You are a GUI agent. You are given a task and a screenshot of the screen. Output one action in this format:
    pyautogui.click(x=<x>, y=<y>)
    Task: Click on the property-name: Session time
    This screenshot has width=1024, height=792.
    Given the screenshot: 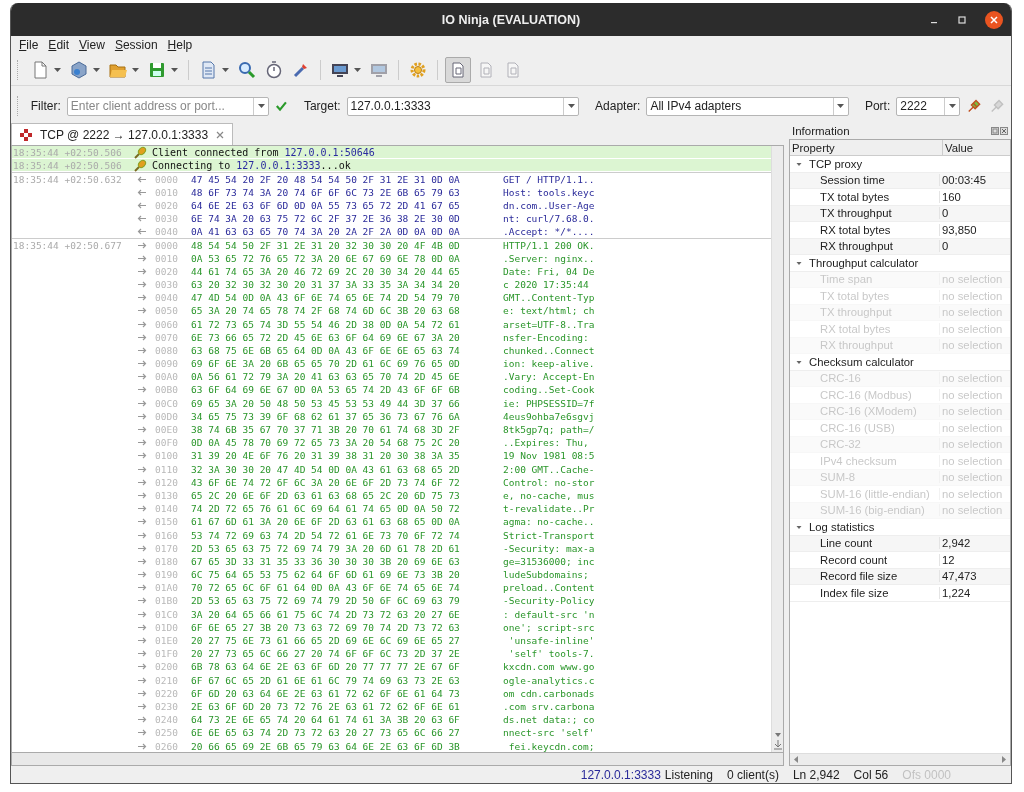 What is the action you would take?
    pyautogui.click(x=865, y=180)
    